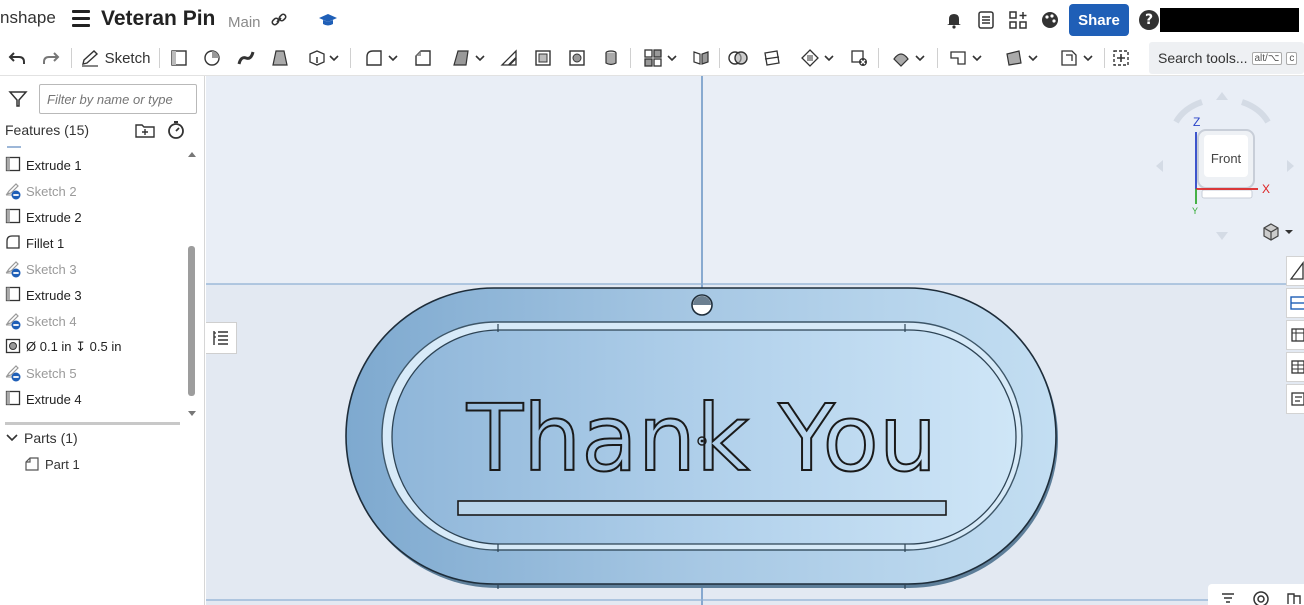 The height and width of the screenshot is (605, 1304). What do you see at coordinates (192, 414) in the screenshot?
I see `scroll-down-icon` at bounding box center [192, 414].